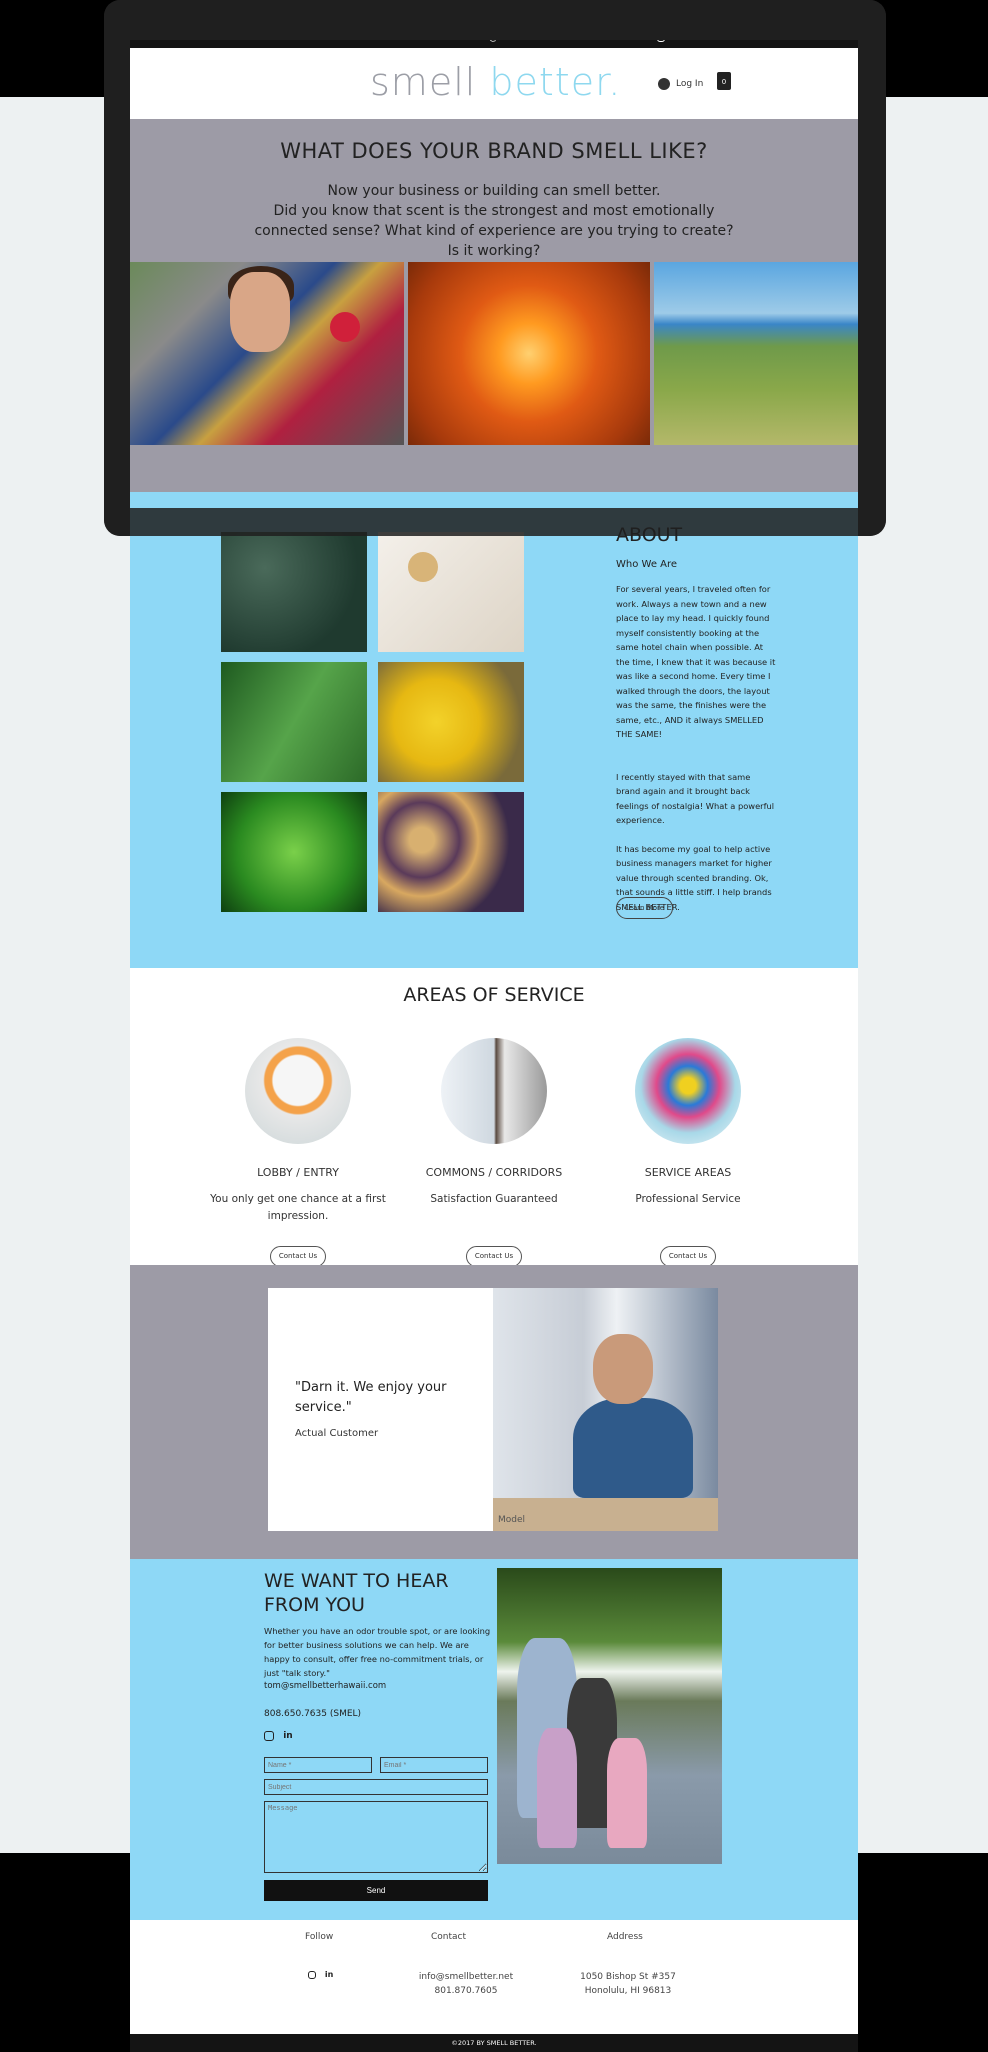 The image size is (988, 2052). Describe the element at coordinates (371, 1397) in the screenshot. I see `quote-text: "Darn it. We enjoy your service."` at that location.